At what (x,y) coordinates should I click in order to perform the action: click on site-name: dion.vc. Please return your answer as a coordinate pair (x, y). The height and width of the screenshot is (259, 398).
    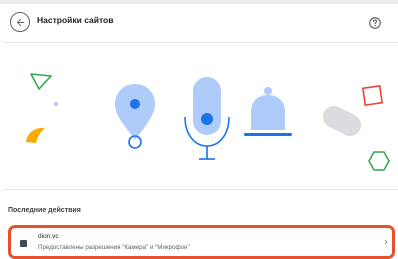
    Looking at the image, I should click on (48, 236).